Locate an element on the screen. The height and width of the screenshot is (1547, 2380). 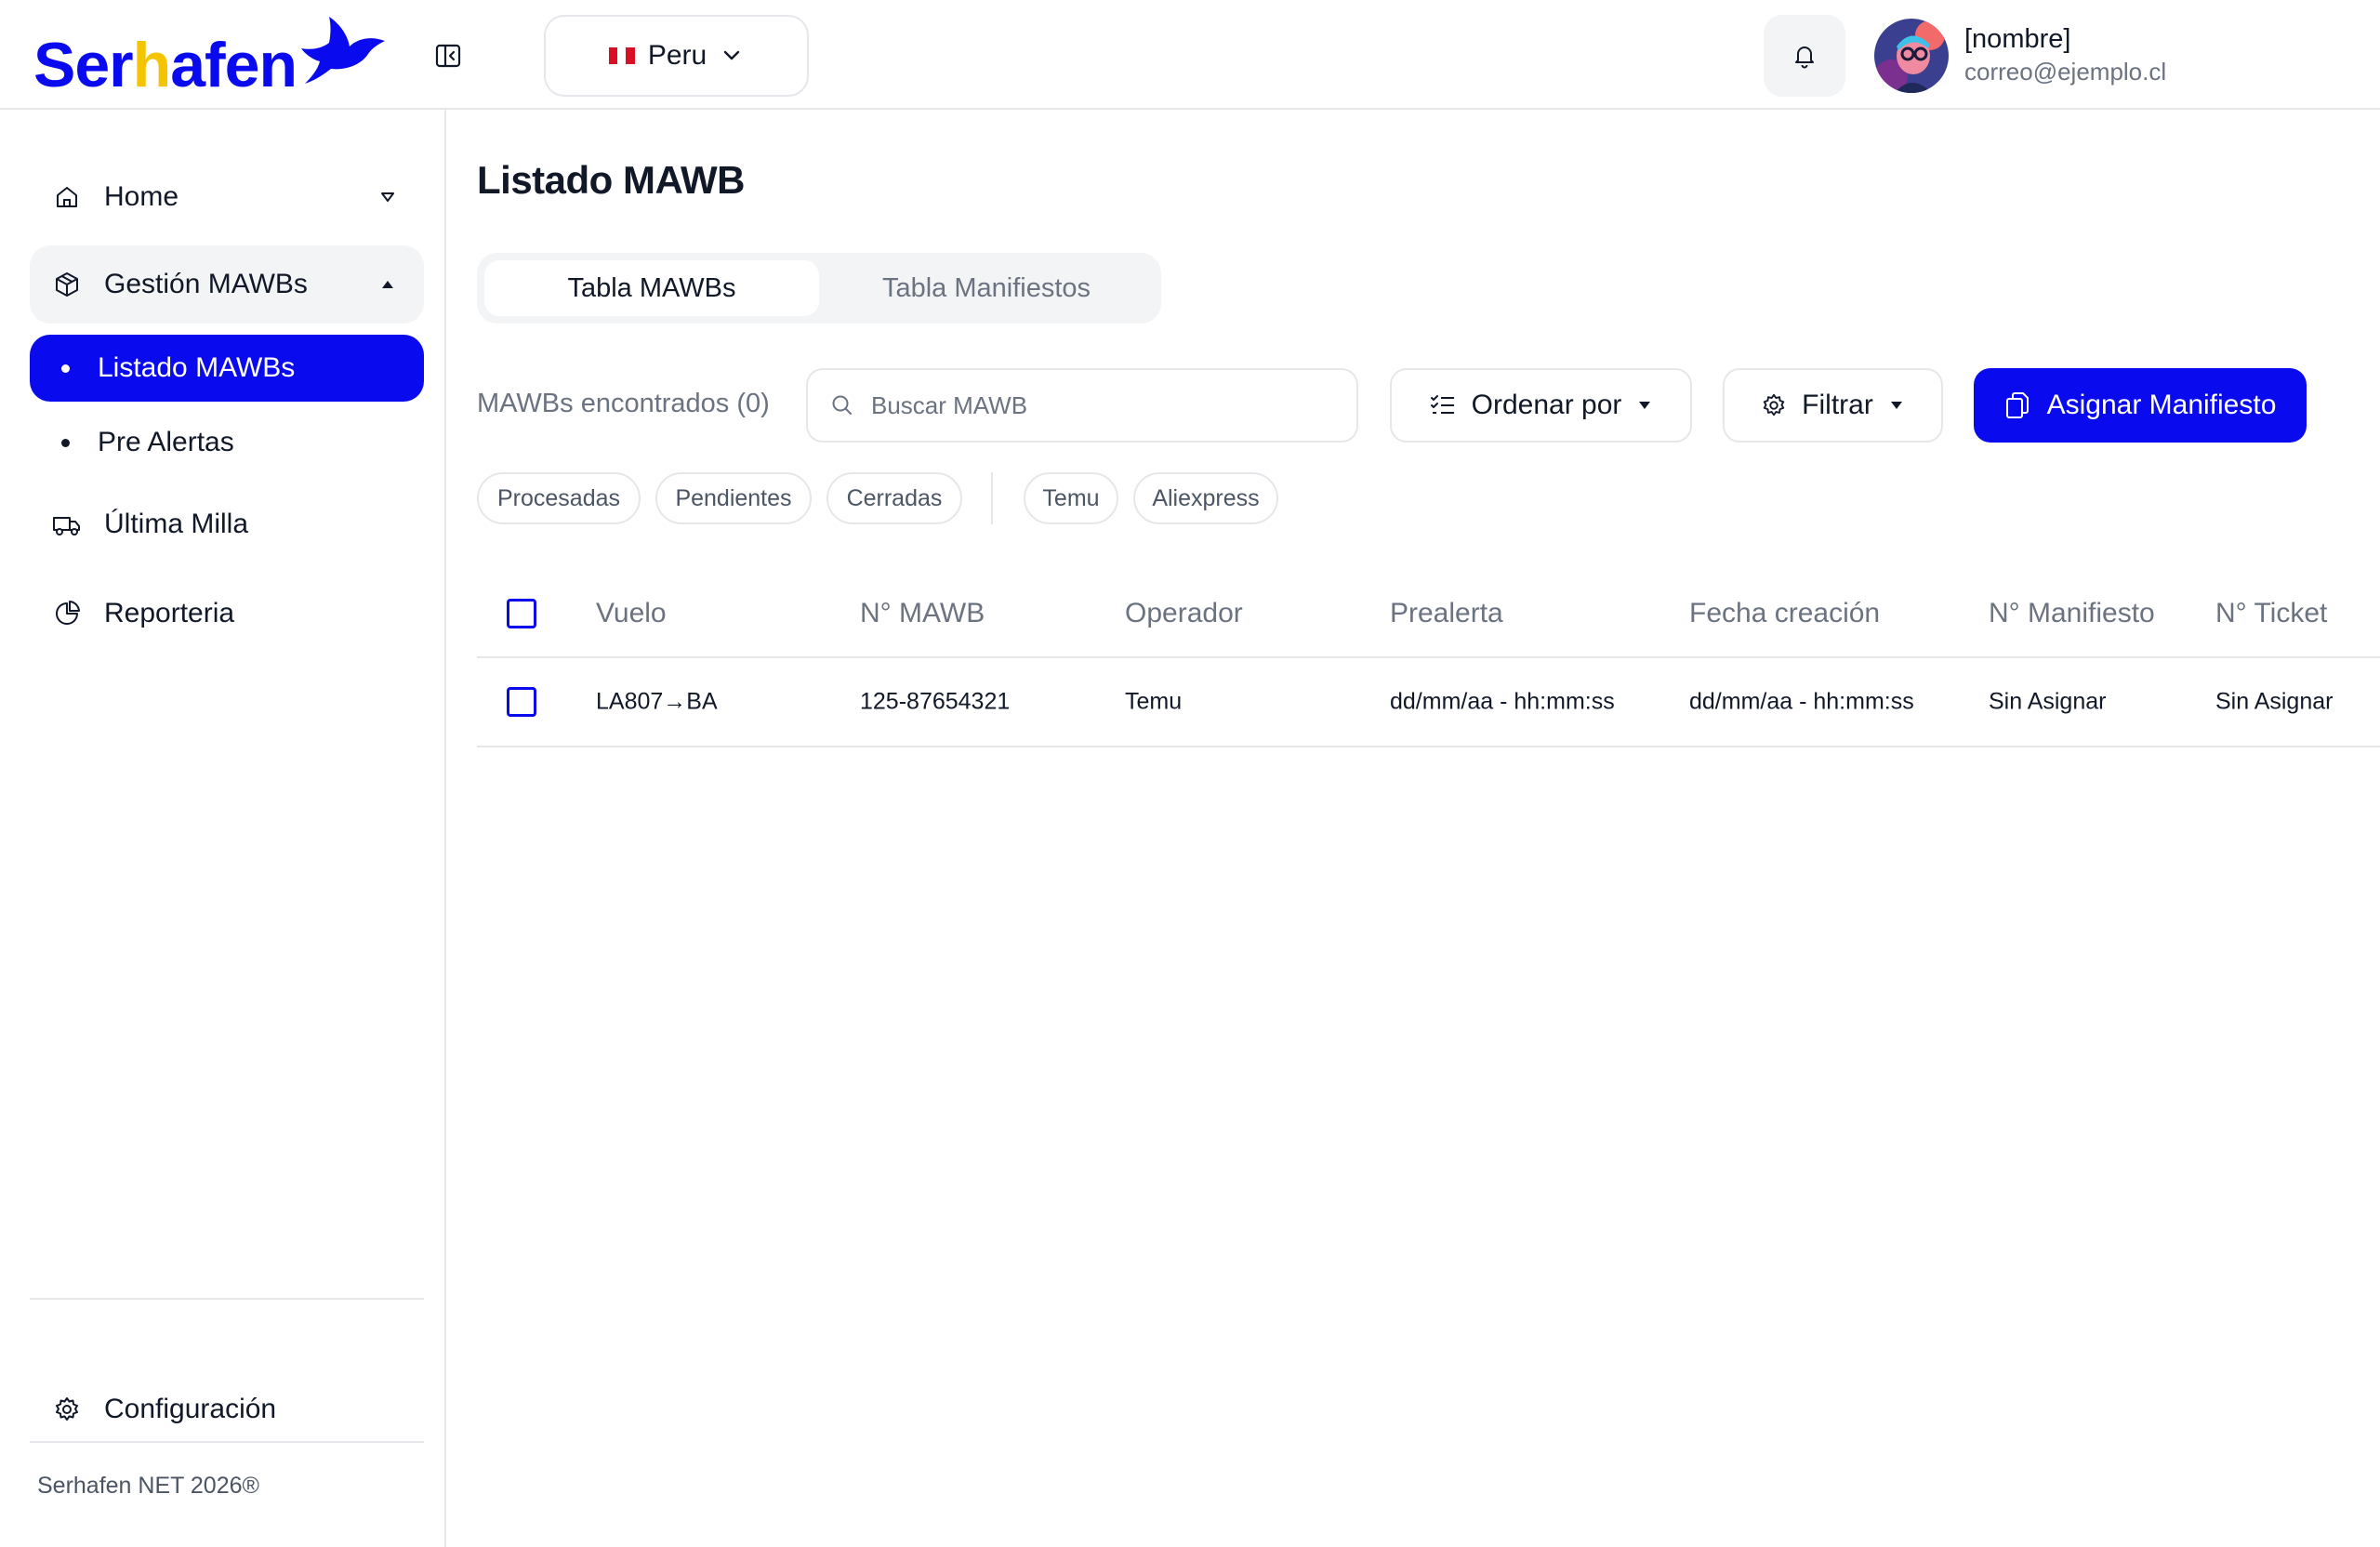
user-email: correo@ejemplo.cl is located at coordinates (2065, 72).